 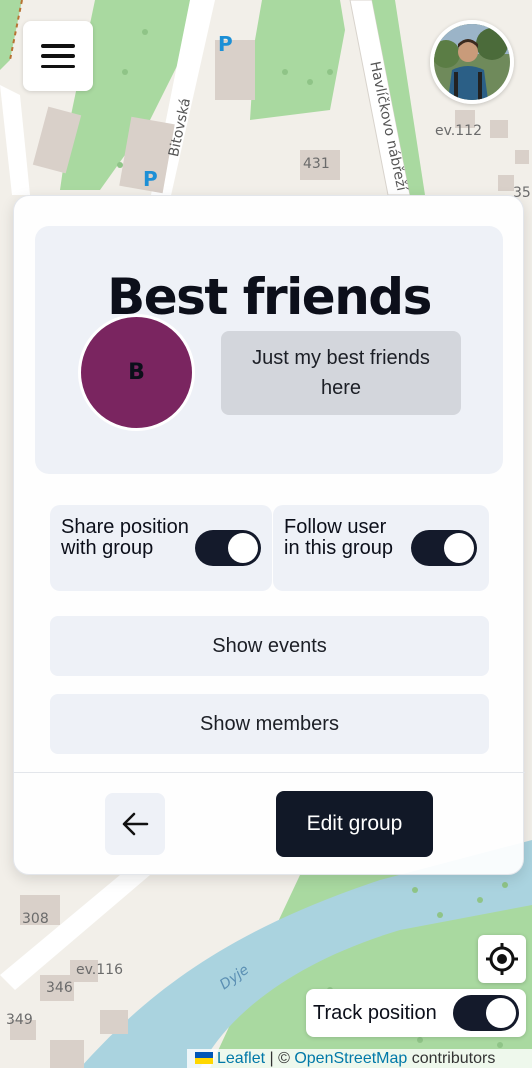 What do you see at coordinates (204, 1058) in the screenshot?
I see `ukraine-flag-icon` at bounding box center [204, 1058].